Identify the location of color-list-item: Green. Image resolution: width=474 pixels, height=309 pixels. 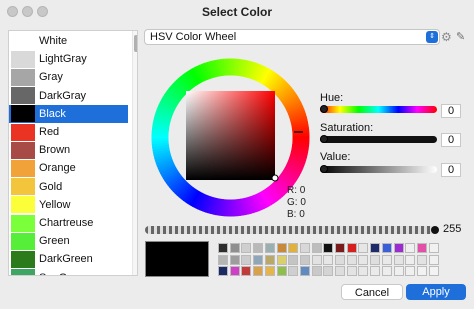
(68, 241).